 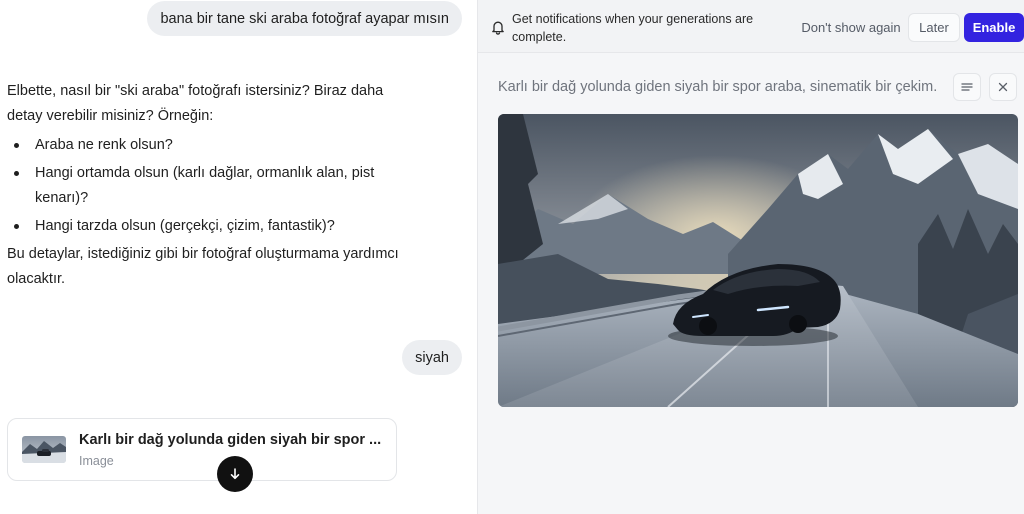 What do you see at coordinates (934, 27) in the screenshot?
I see `later-button: Later` at bounding box center [934, 27].